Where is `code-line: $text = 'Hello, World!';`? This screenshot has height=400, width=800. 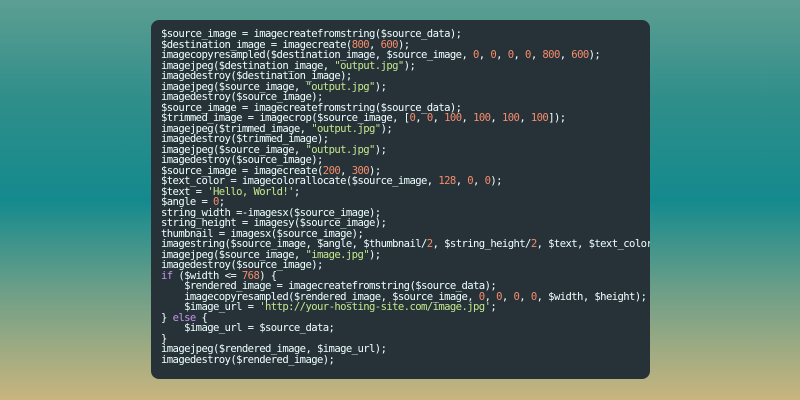 code-line: $text = 'Hello, World!'; is located at coordinates (405, 191).